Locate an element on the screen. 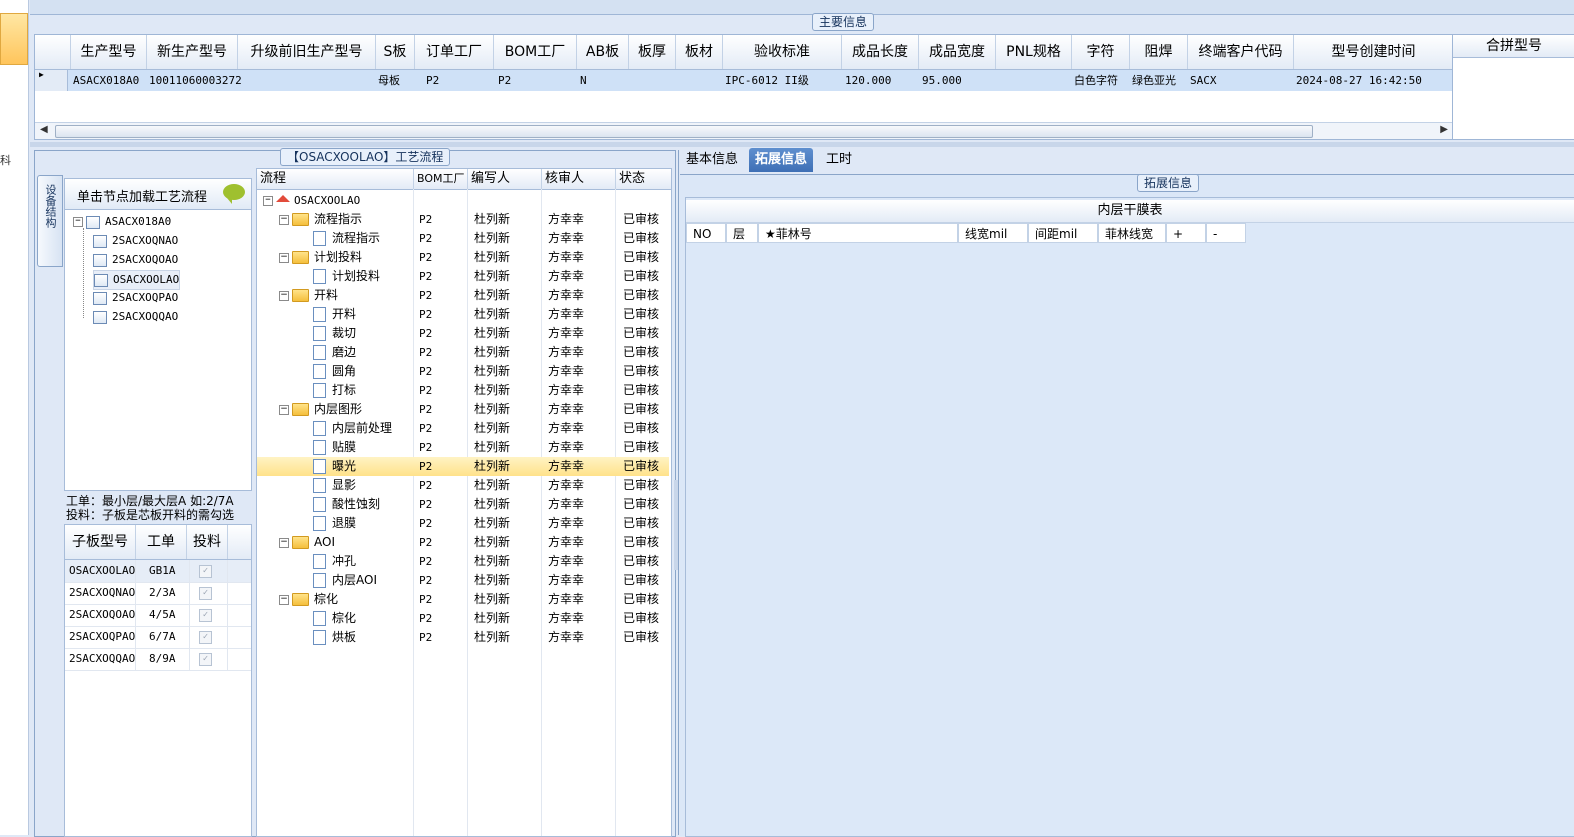  col-customer: 终端客户代码 is located at coordinates (1241, 52).